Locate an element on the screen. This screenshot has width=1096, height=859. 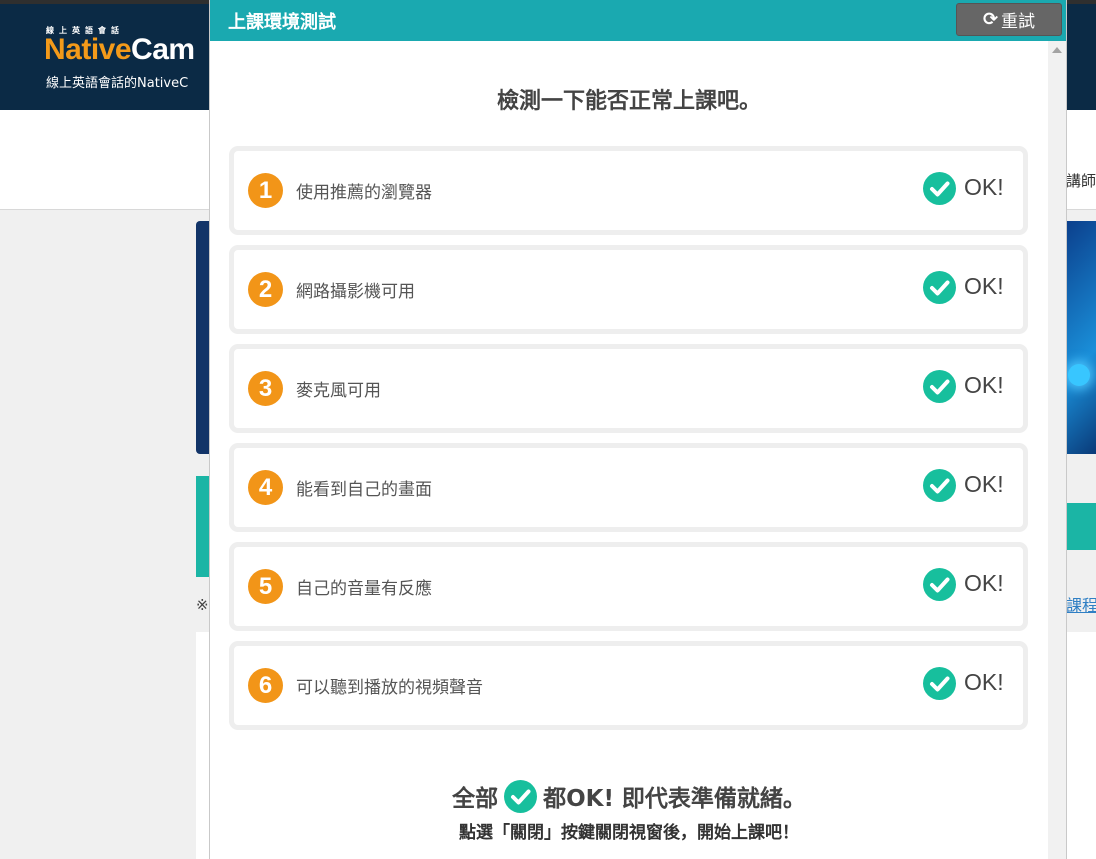
check-item: 4 能看到自己的畫面 OK! is located at coordinates (628, 487).